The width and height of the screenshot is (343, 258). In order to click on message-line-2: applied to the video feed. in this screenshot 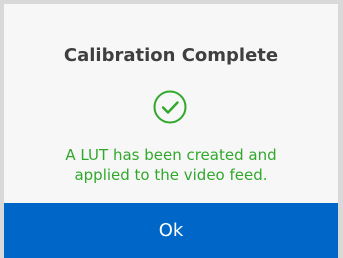, I will do `click(171, 175)`.